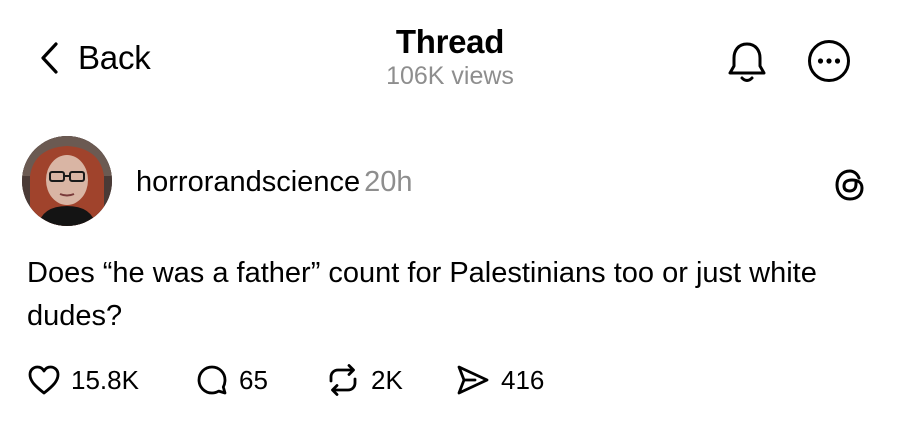 Image resolution: width=900 pixels, height=427 pixels. I want to click on threads-logo-icon, so click(849, 185).